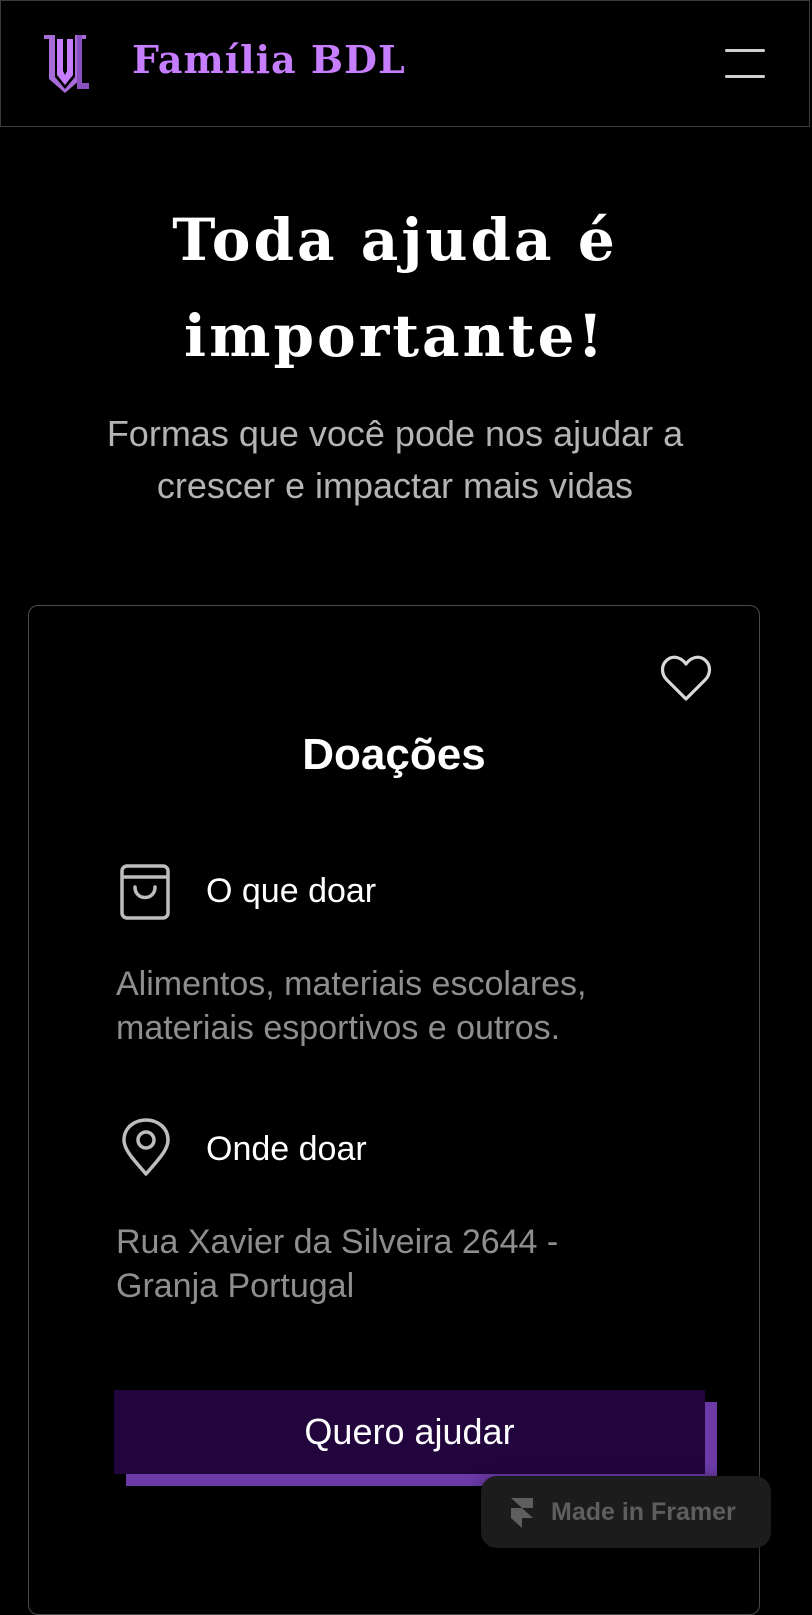 This screenshot has width=812, height=1615. I want to click on what-to-donate-line-2: materiais esportivos e outros., so click(338, 1028).